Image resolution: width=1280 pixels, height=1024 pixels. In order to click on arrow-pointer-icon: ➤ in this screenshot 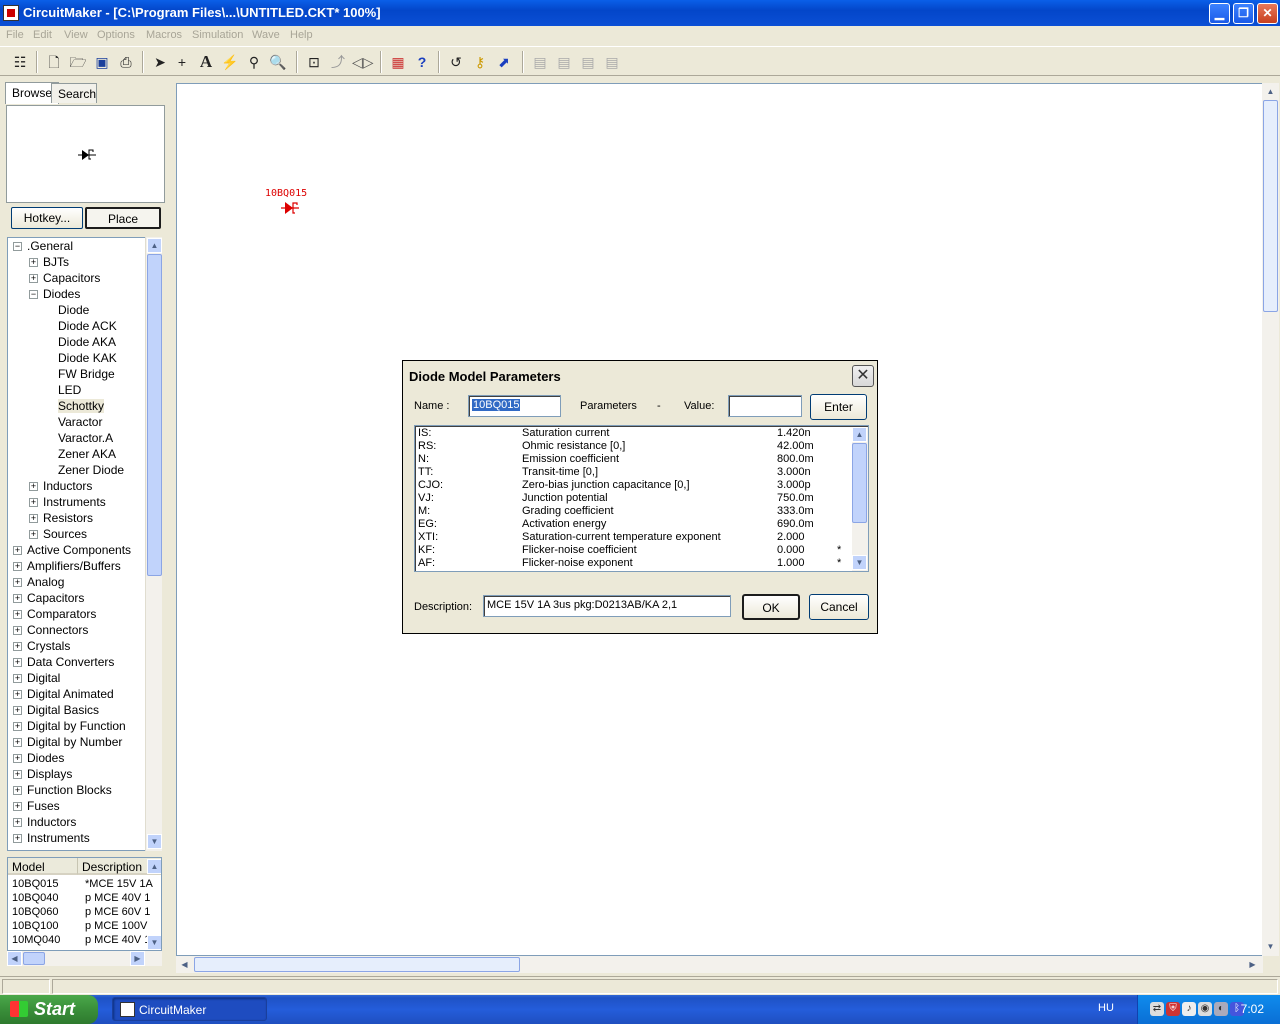, I will do `click(160, 62)`.